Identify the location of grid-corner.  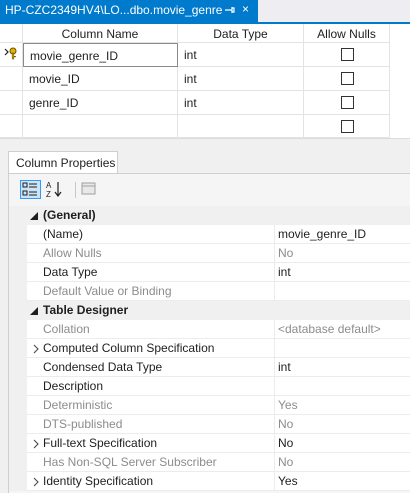
(11, 33).